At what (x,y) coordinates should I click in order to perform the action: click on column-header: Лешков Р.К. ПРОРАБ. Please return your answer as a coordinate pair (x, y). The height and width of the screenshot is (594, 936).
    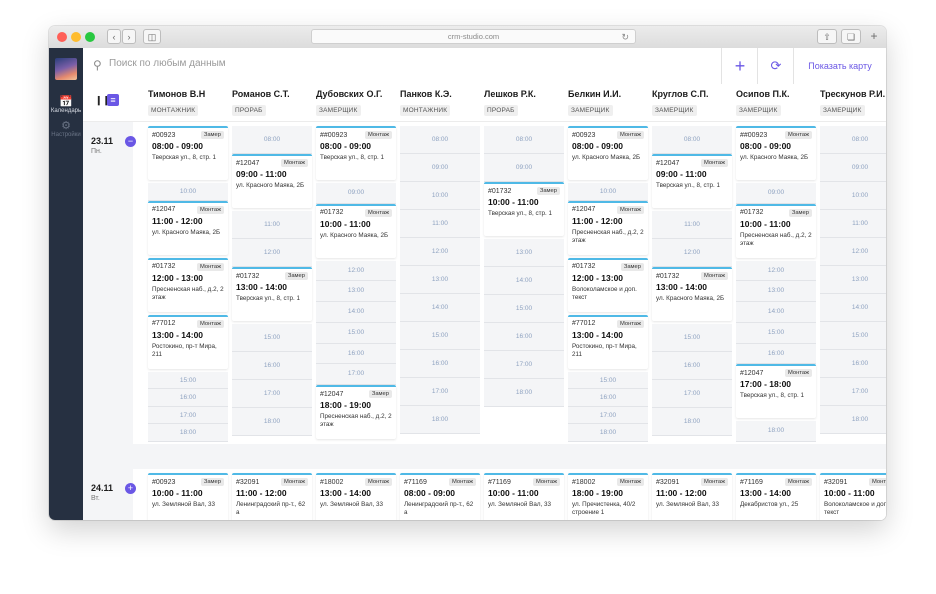
    Looking at the image, I should click on (525, 103).